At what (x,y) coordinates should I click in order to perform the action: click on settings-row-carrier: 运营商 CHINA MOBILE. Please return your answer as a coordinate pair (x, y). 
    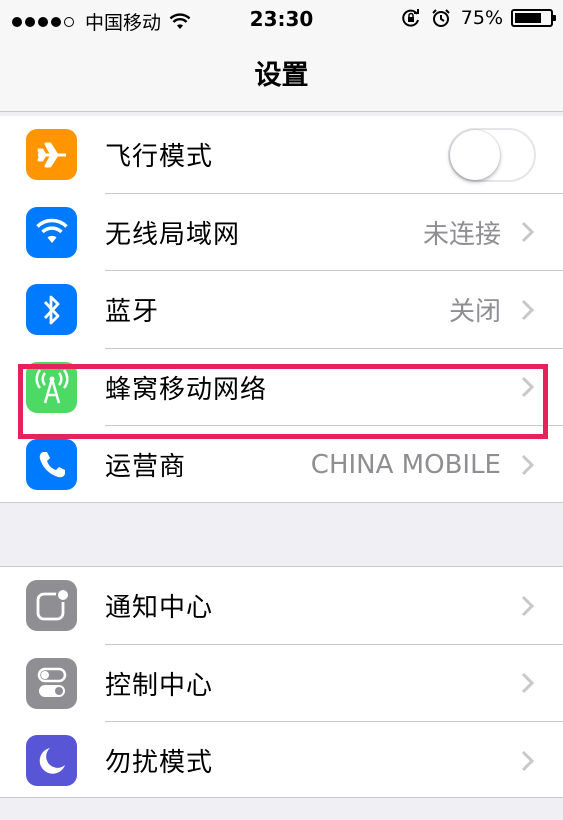
    Looking at the image, I should click on (281, 465).